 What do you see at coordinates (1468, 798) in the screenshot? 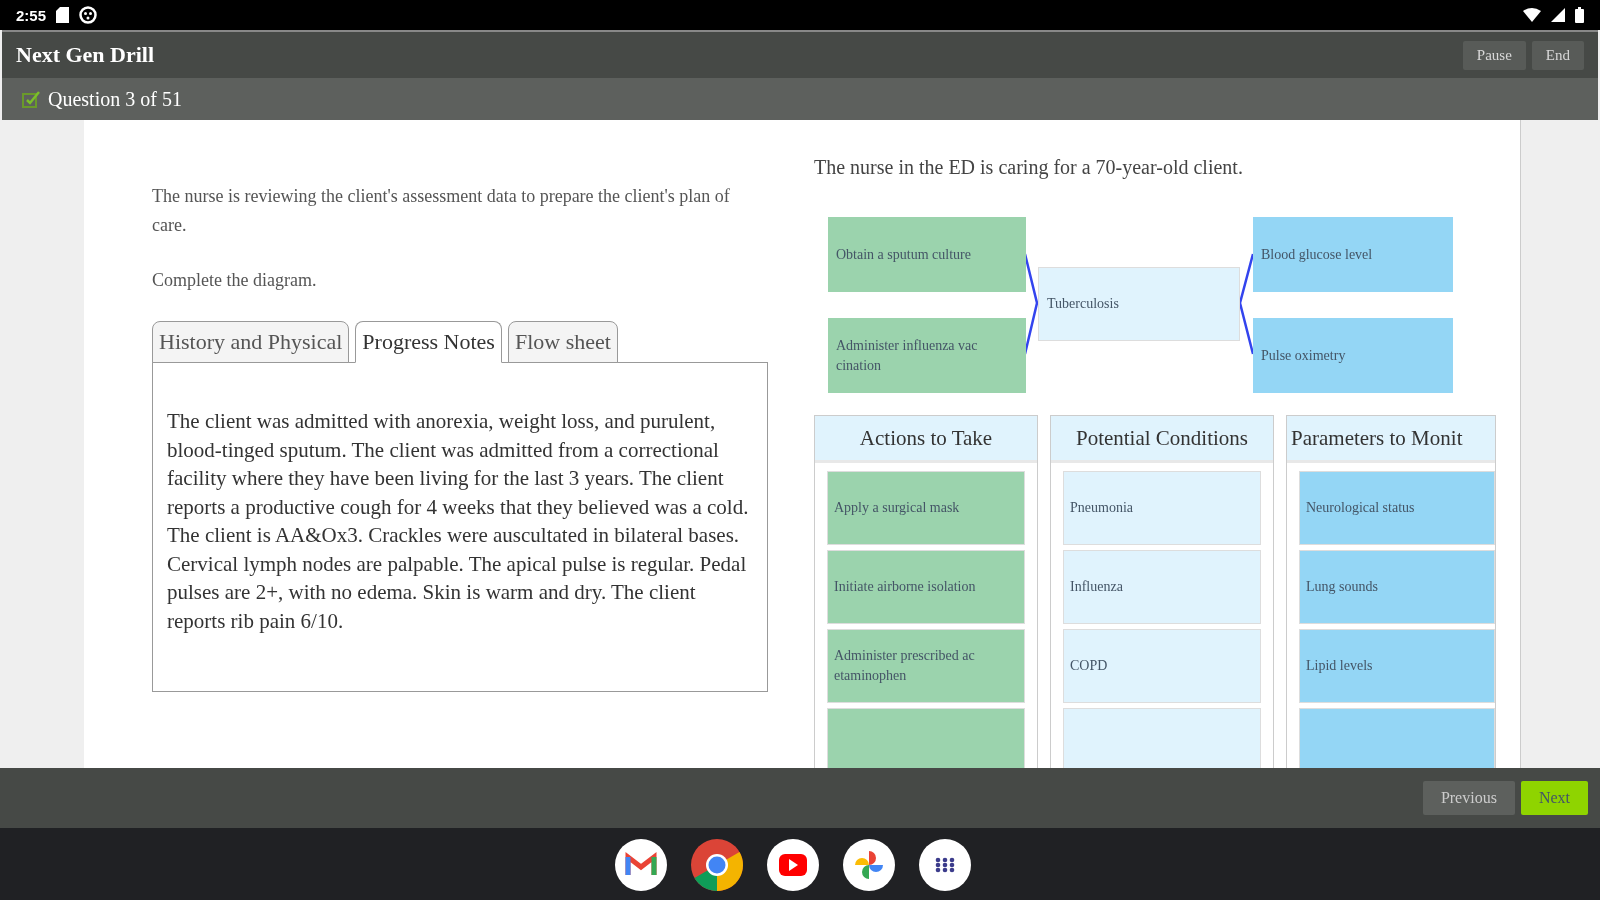
I see `nav-button: Previous` at bounding box center [1468, 798].